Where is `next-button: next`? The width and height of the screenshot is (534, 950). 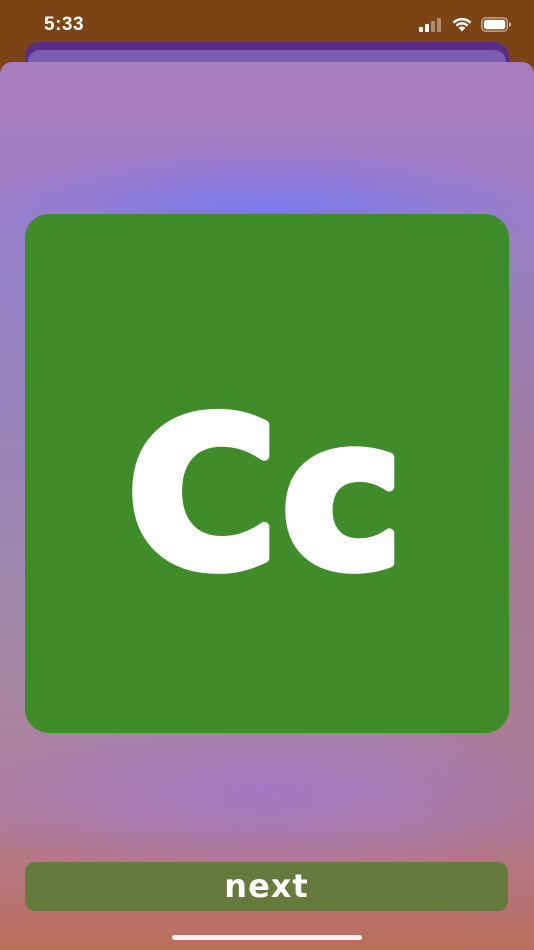
next-button: next is located at coordinates (266, 886).